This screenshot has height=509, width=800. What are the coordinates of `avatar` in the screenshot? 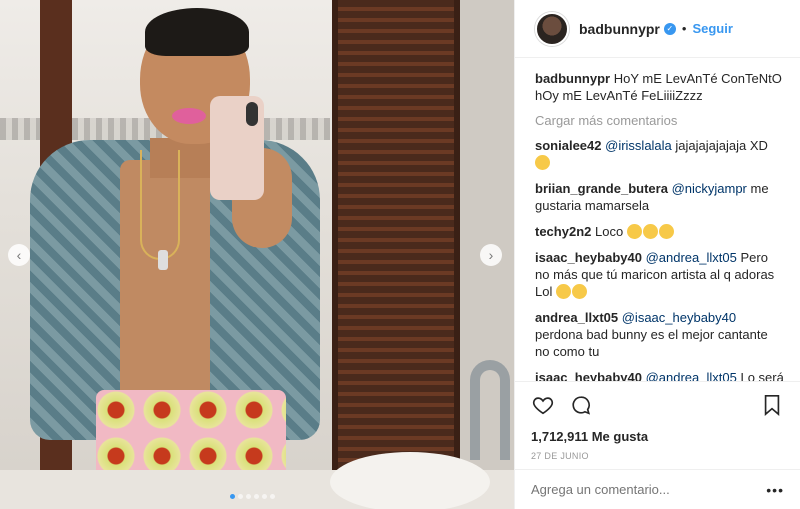 It's located at (552, 28).